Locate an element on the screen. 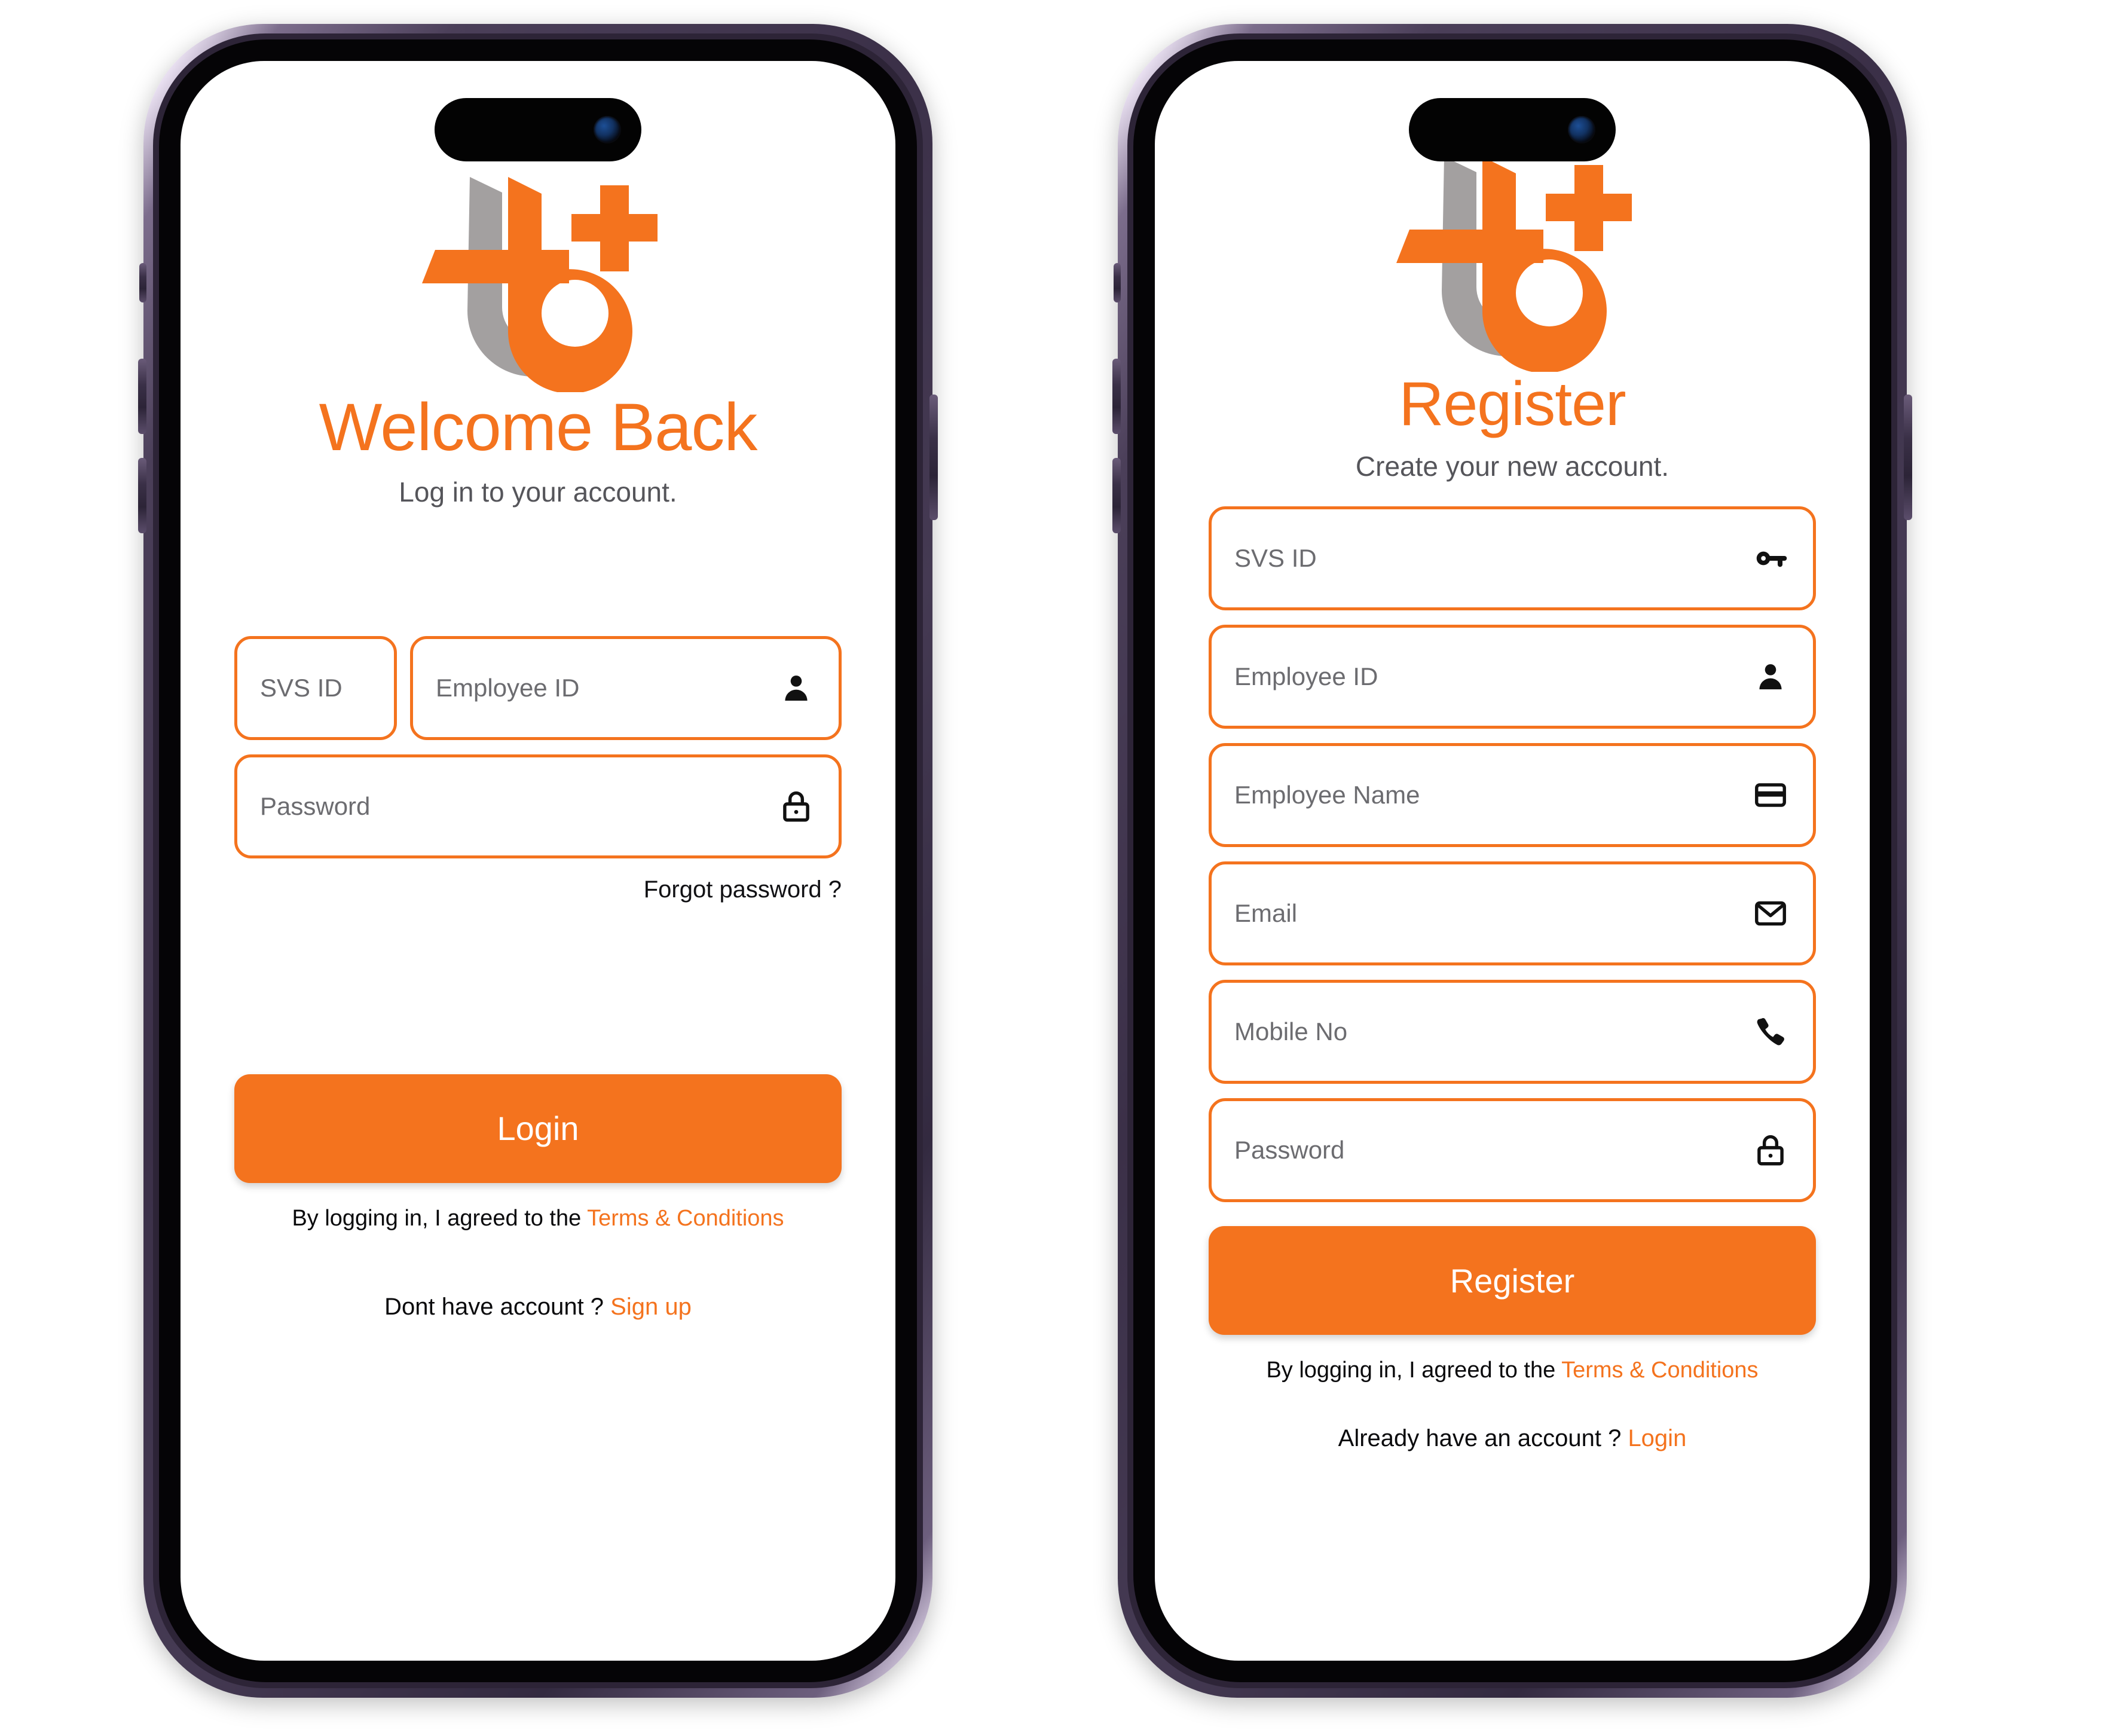 The height and width of the screenshot is (1736, 2116). login-id-row: SVS ID Employee ID is located at coordinates (538, 688).